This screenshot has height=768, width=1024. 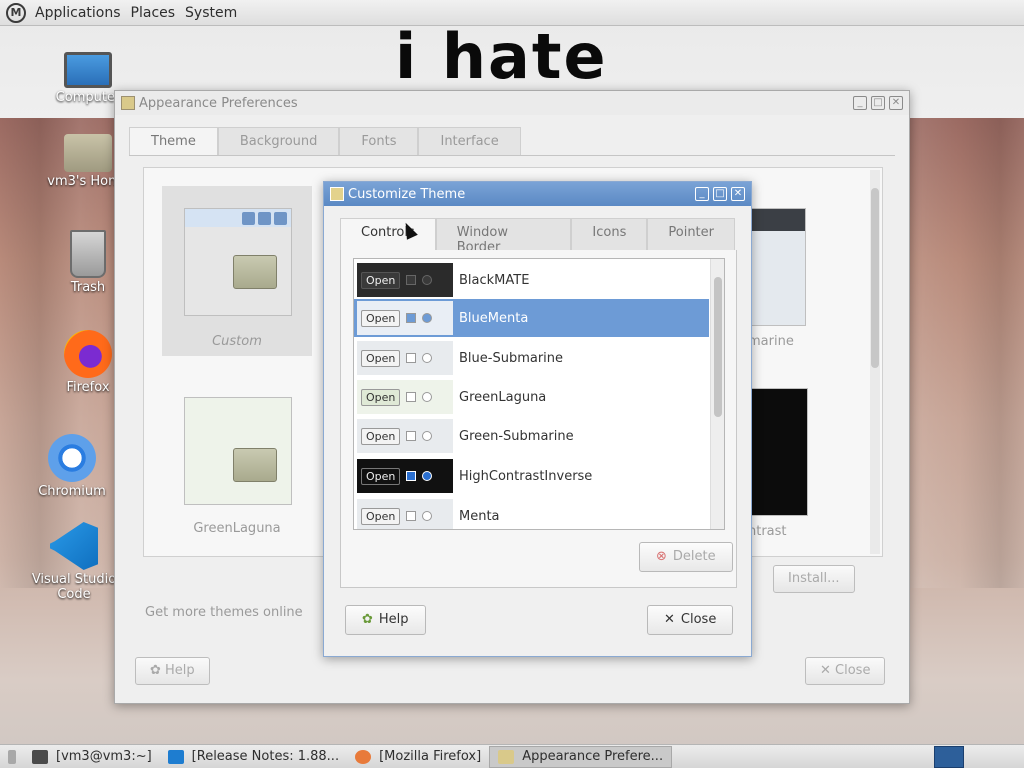 I want to click on help-icon: ✿, so click(x=367, y=619).